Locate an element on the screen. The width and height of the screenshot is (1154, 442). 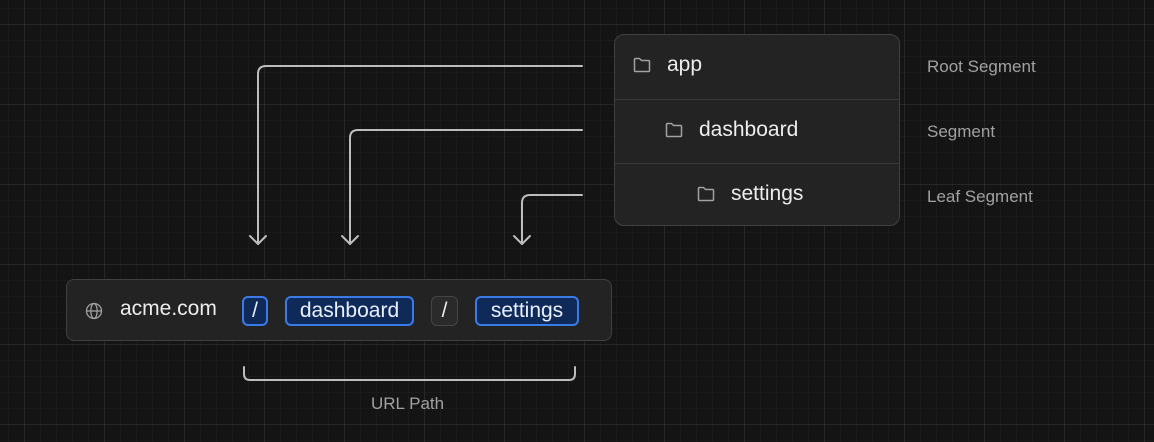
segment-label: Segment is located at coordinates (961, 131).